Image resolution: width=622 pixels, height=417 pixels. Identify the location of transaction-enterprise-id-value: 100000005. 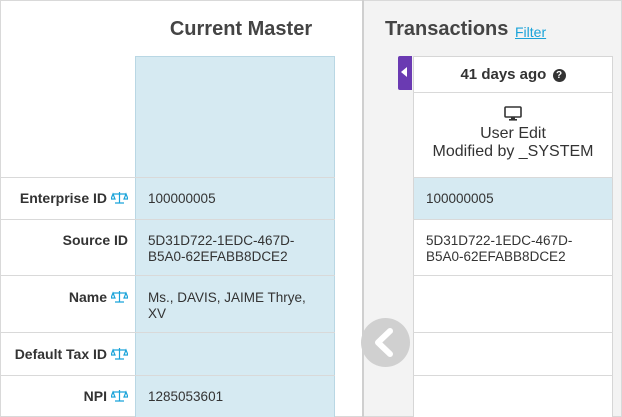
(460, 198).